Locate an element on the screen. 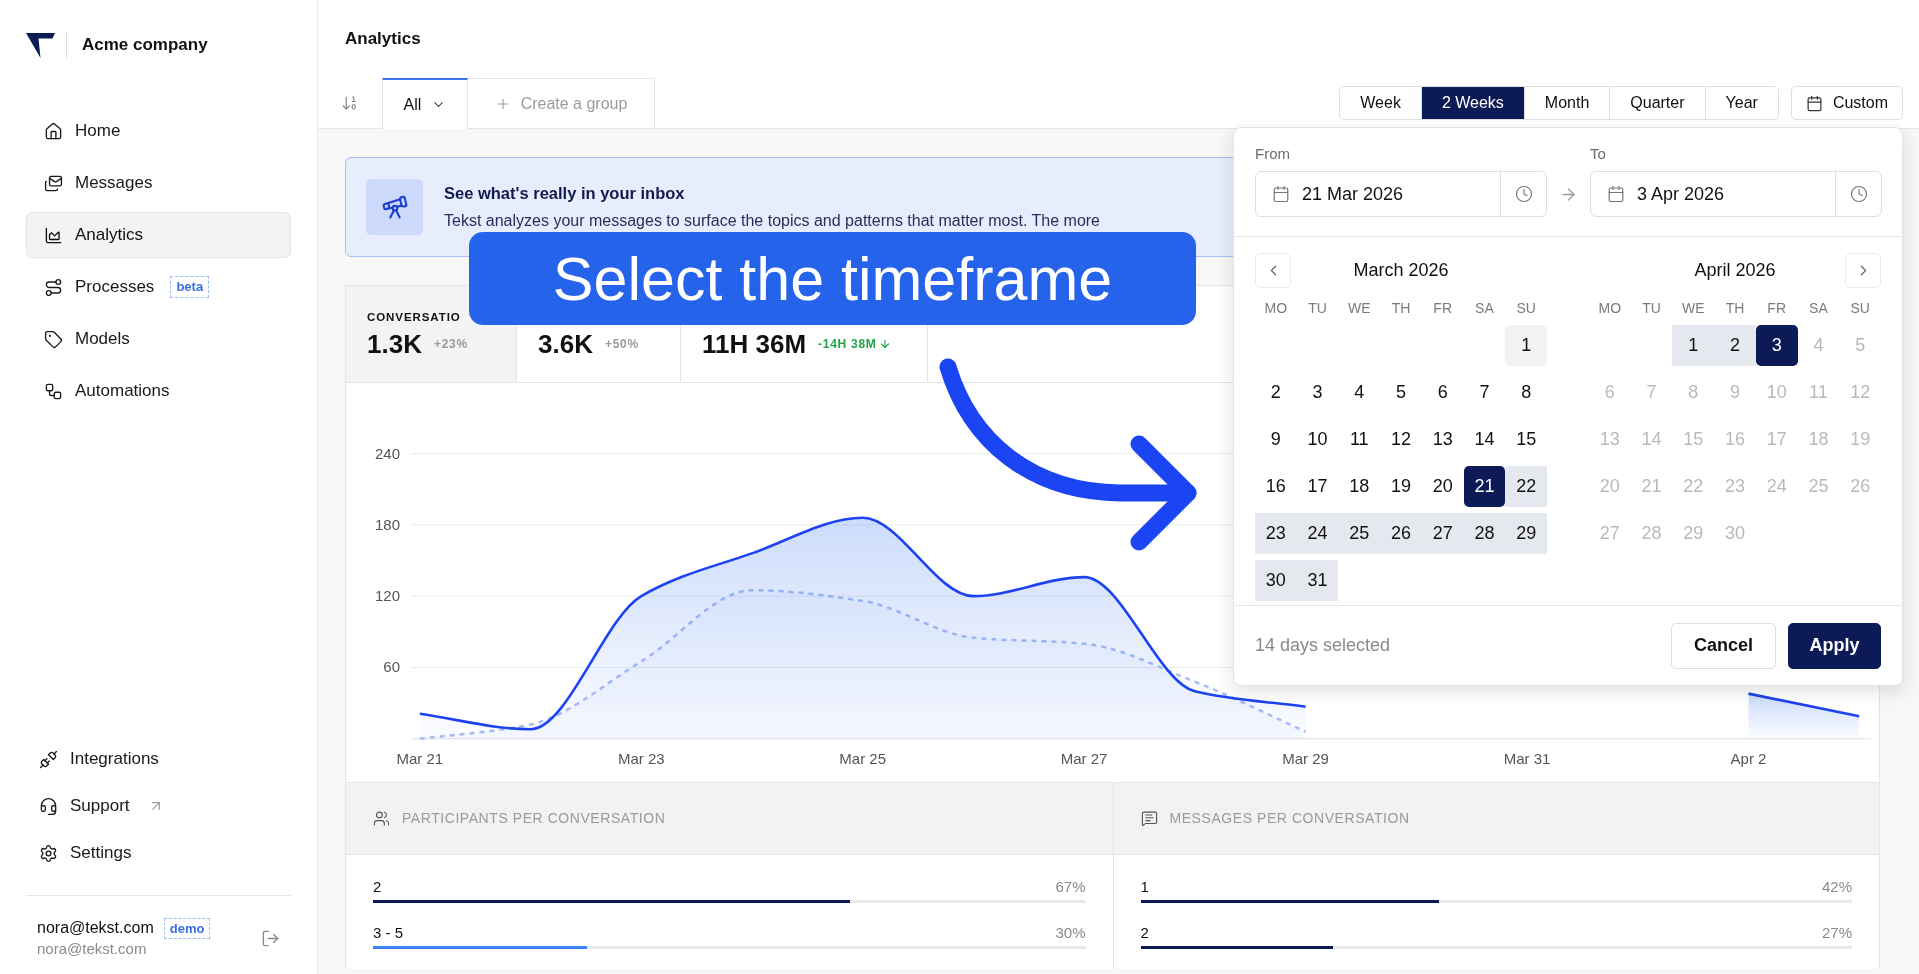  percent-value: 30% is located at coordinates (1070, 933).